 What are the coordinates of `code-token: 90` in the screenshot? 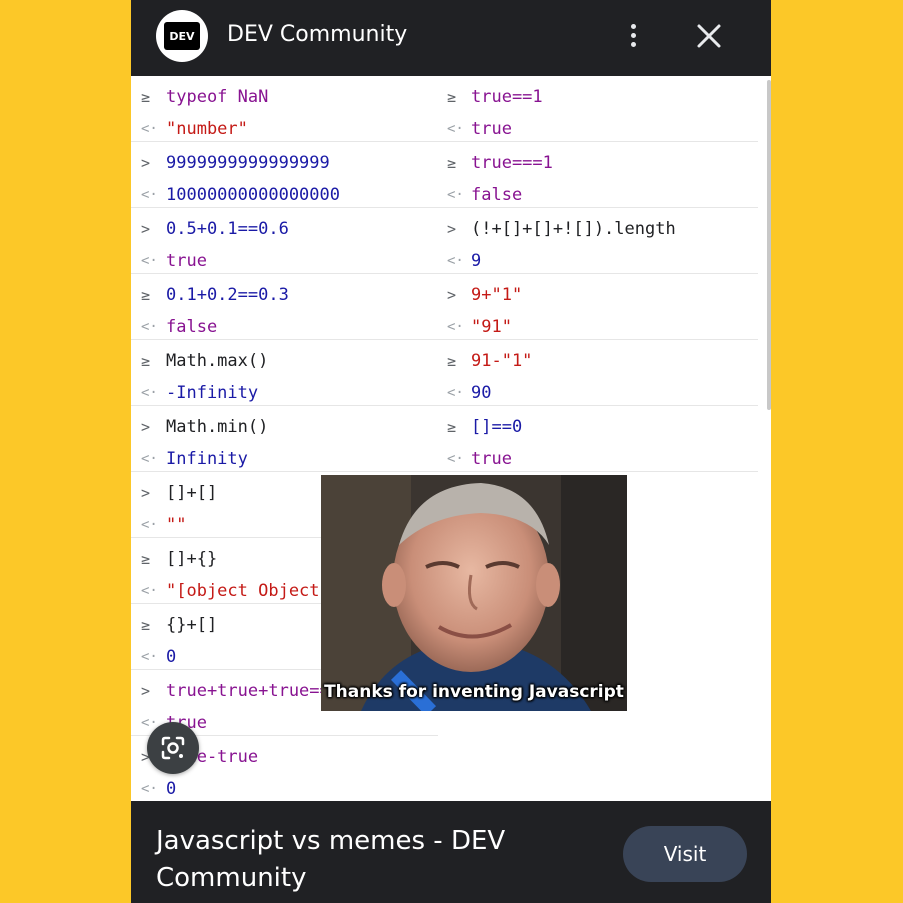 It's located at (481, 393).